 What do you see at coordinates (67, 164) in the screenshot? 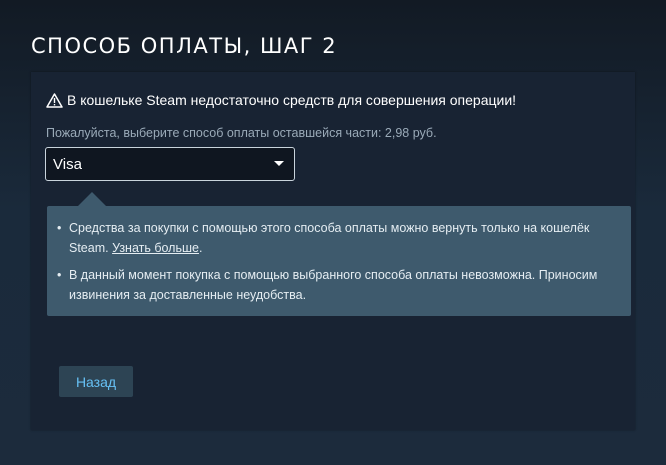
I see `payment-method-value: Visa` at bounding box center [67, 164].